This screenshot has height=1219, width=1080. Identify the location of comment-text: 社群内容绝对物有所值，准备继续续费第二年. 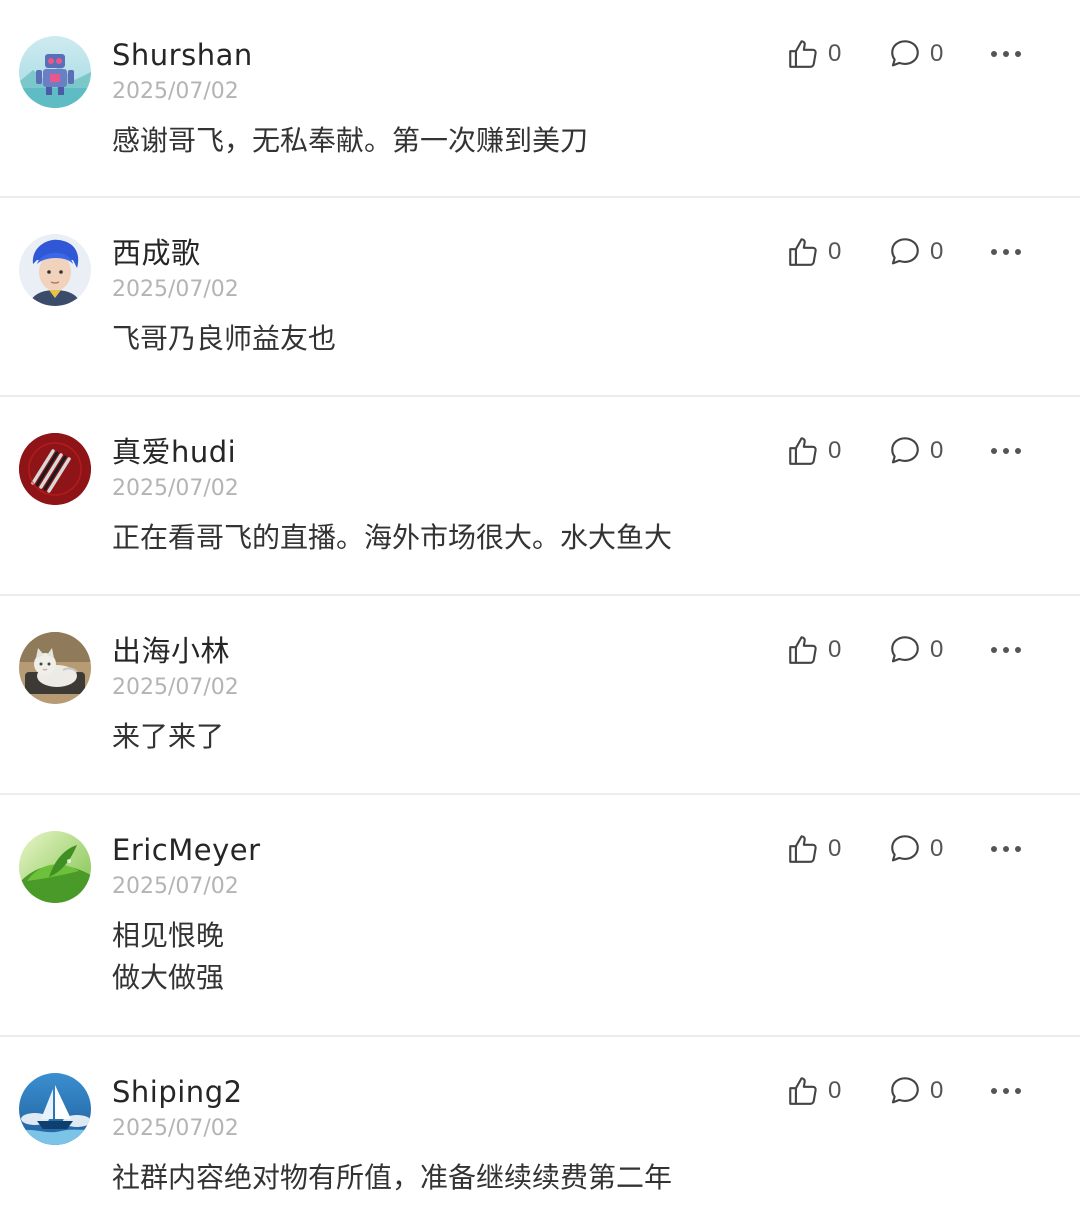
(566, 1178).